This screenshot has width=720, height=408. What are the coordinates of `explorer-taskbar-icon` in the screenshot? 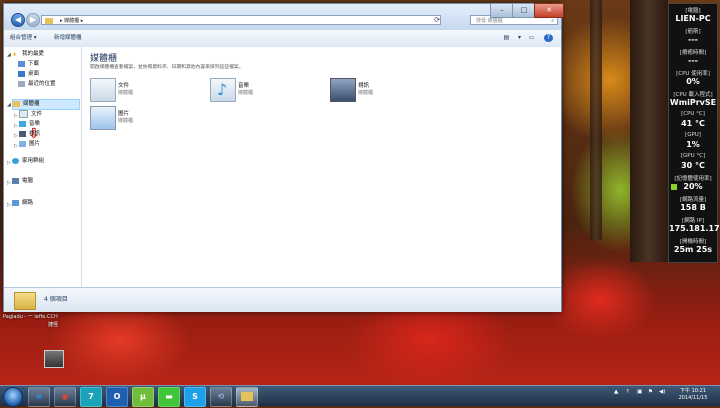 It's located at (247, 397).